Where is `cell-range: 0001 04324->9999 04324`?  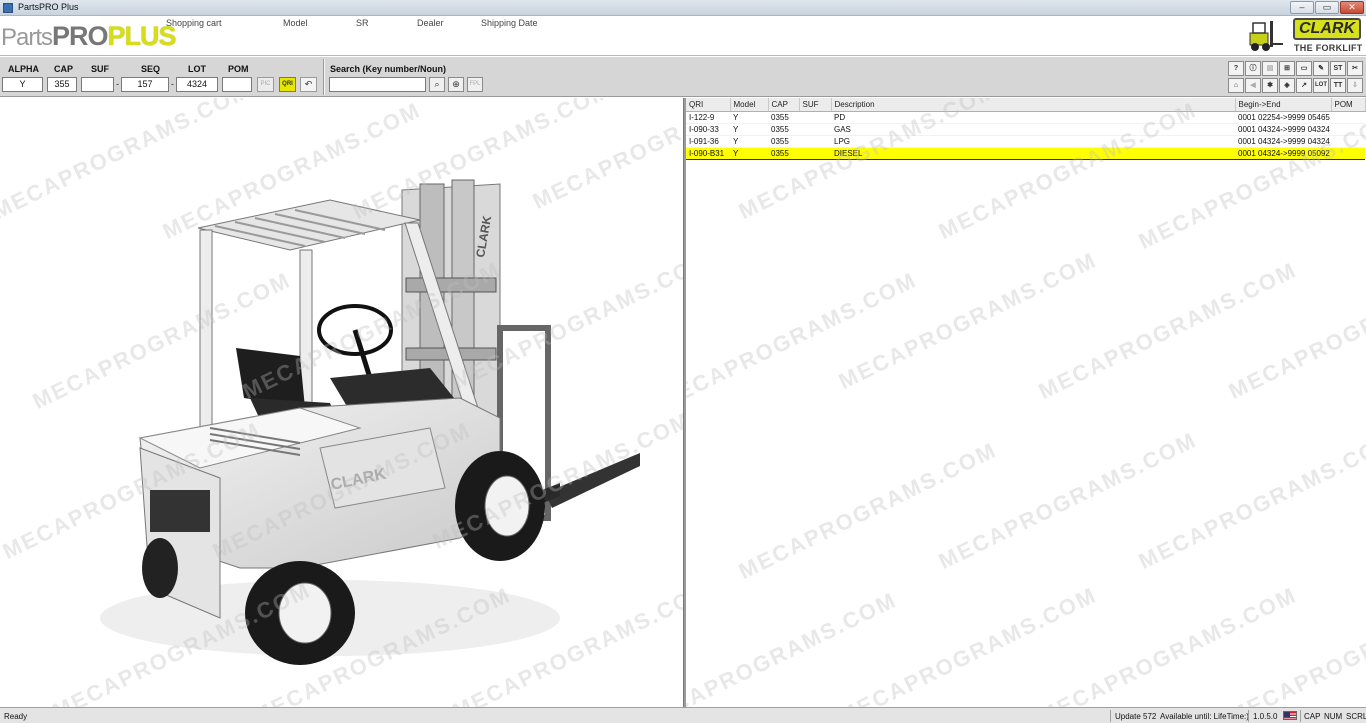
cell-range: 0001 04324->9999 04324 is located at coordinates (1283, 141).